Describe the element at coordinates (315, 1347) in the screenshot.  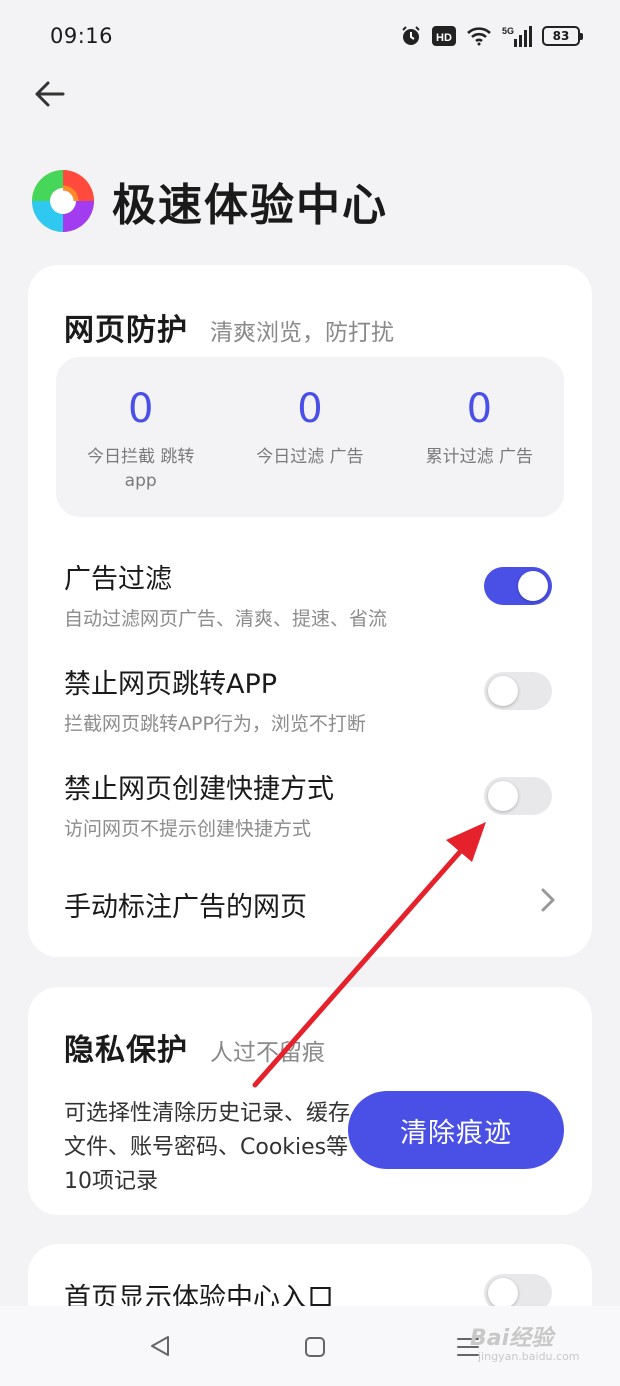
I see `nav-home-icon` at that location.